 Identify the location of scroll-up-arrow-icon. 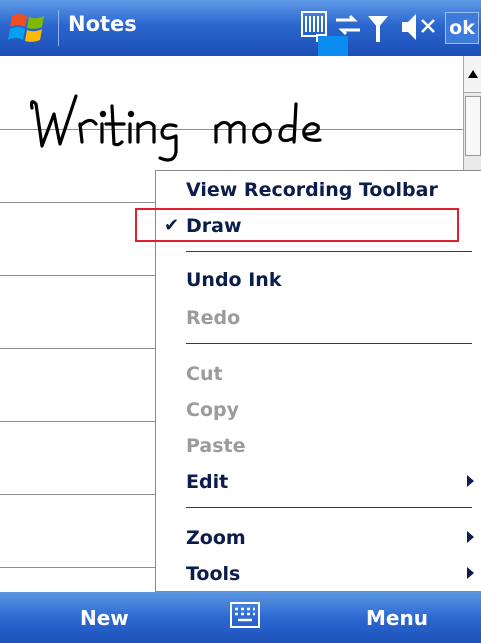
(473, 74).